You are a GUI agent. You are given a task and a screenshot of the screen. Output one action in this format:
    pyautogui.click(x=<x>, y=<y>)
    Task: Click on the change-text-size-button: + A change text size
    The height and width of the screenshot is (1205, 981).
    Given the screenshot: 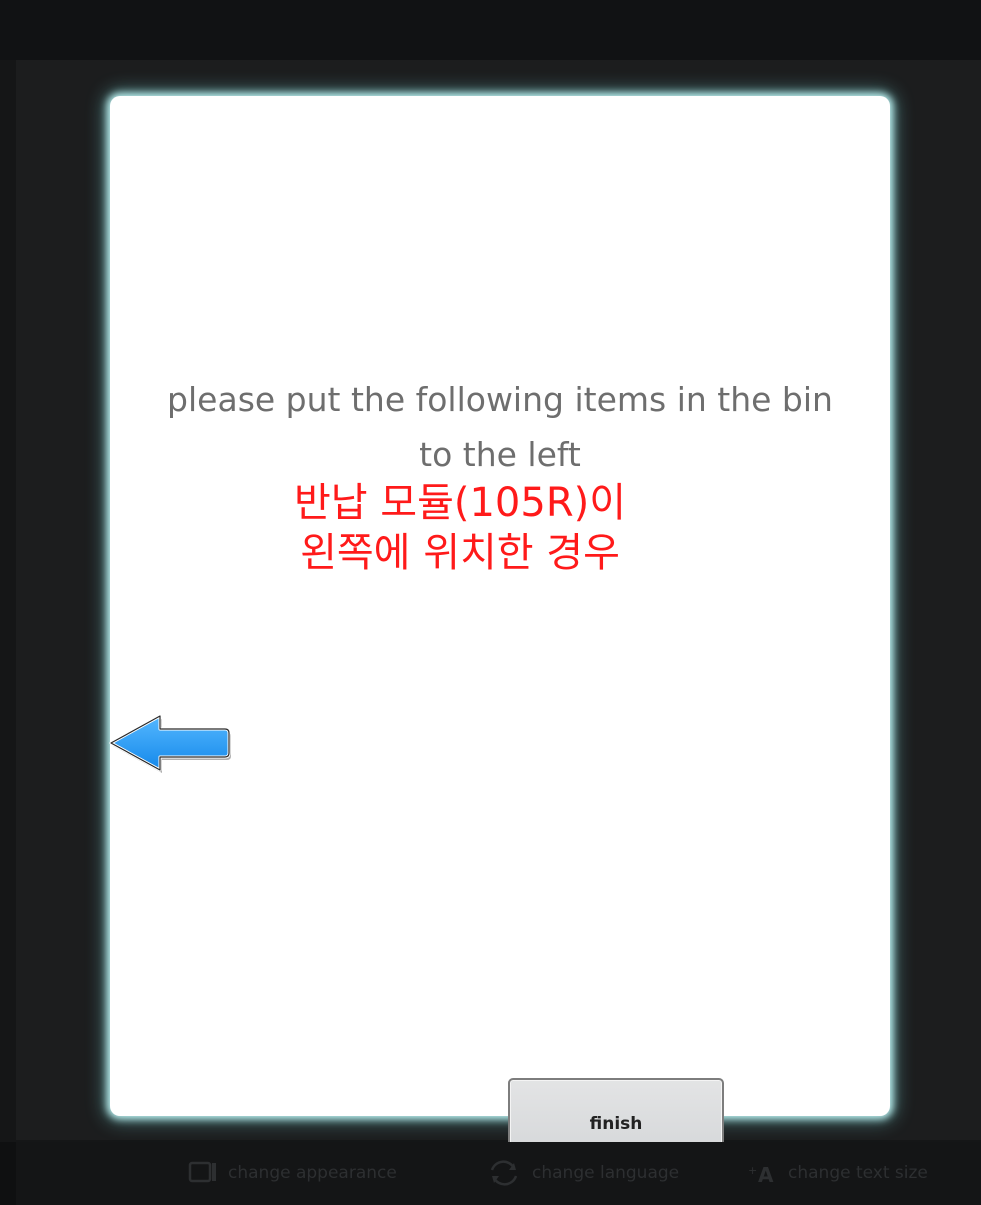 What is the action you would take?
    pyautogui.click(x=838, y=1173)
    